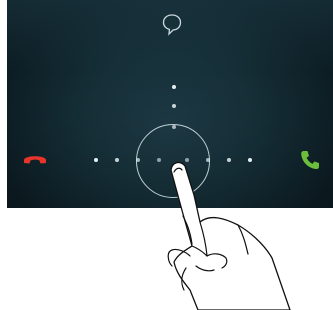 The image size is (333, 310). What do you see at coordinates (173, 161) in the screenshot?
I see `call-slider-handle` at bounding box center [173, 161].